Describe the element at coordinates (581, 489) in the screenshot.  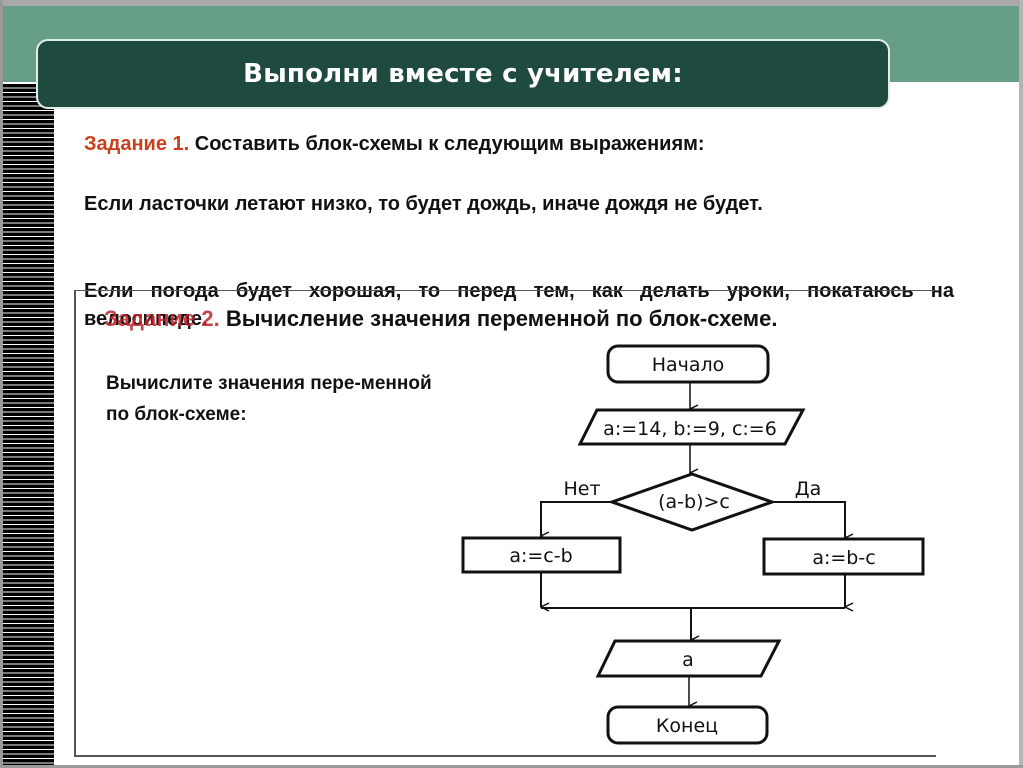
I see `flowchart-no-label: Нет` at that location.